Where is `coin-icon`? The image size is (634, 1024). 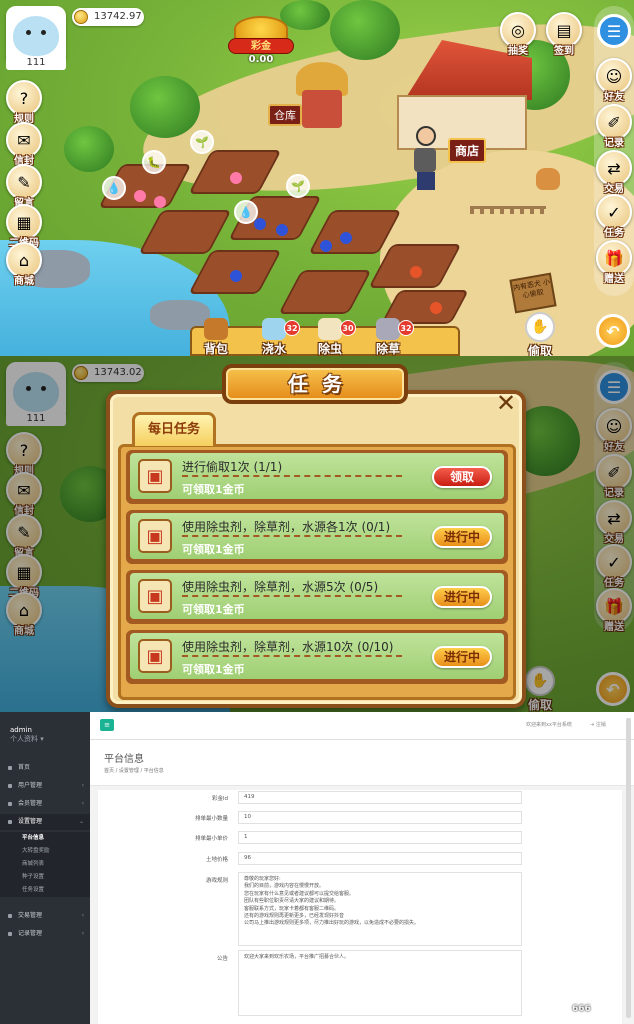 coin-icon is located at coordinates (81, 17).